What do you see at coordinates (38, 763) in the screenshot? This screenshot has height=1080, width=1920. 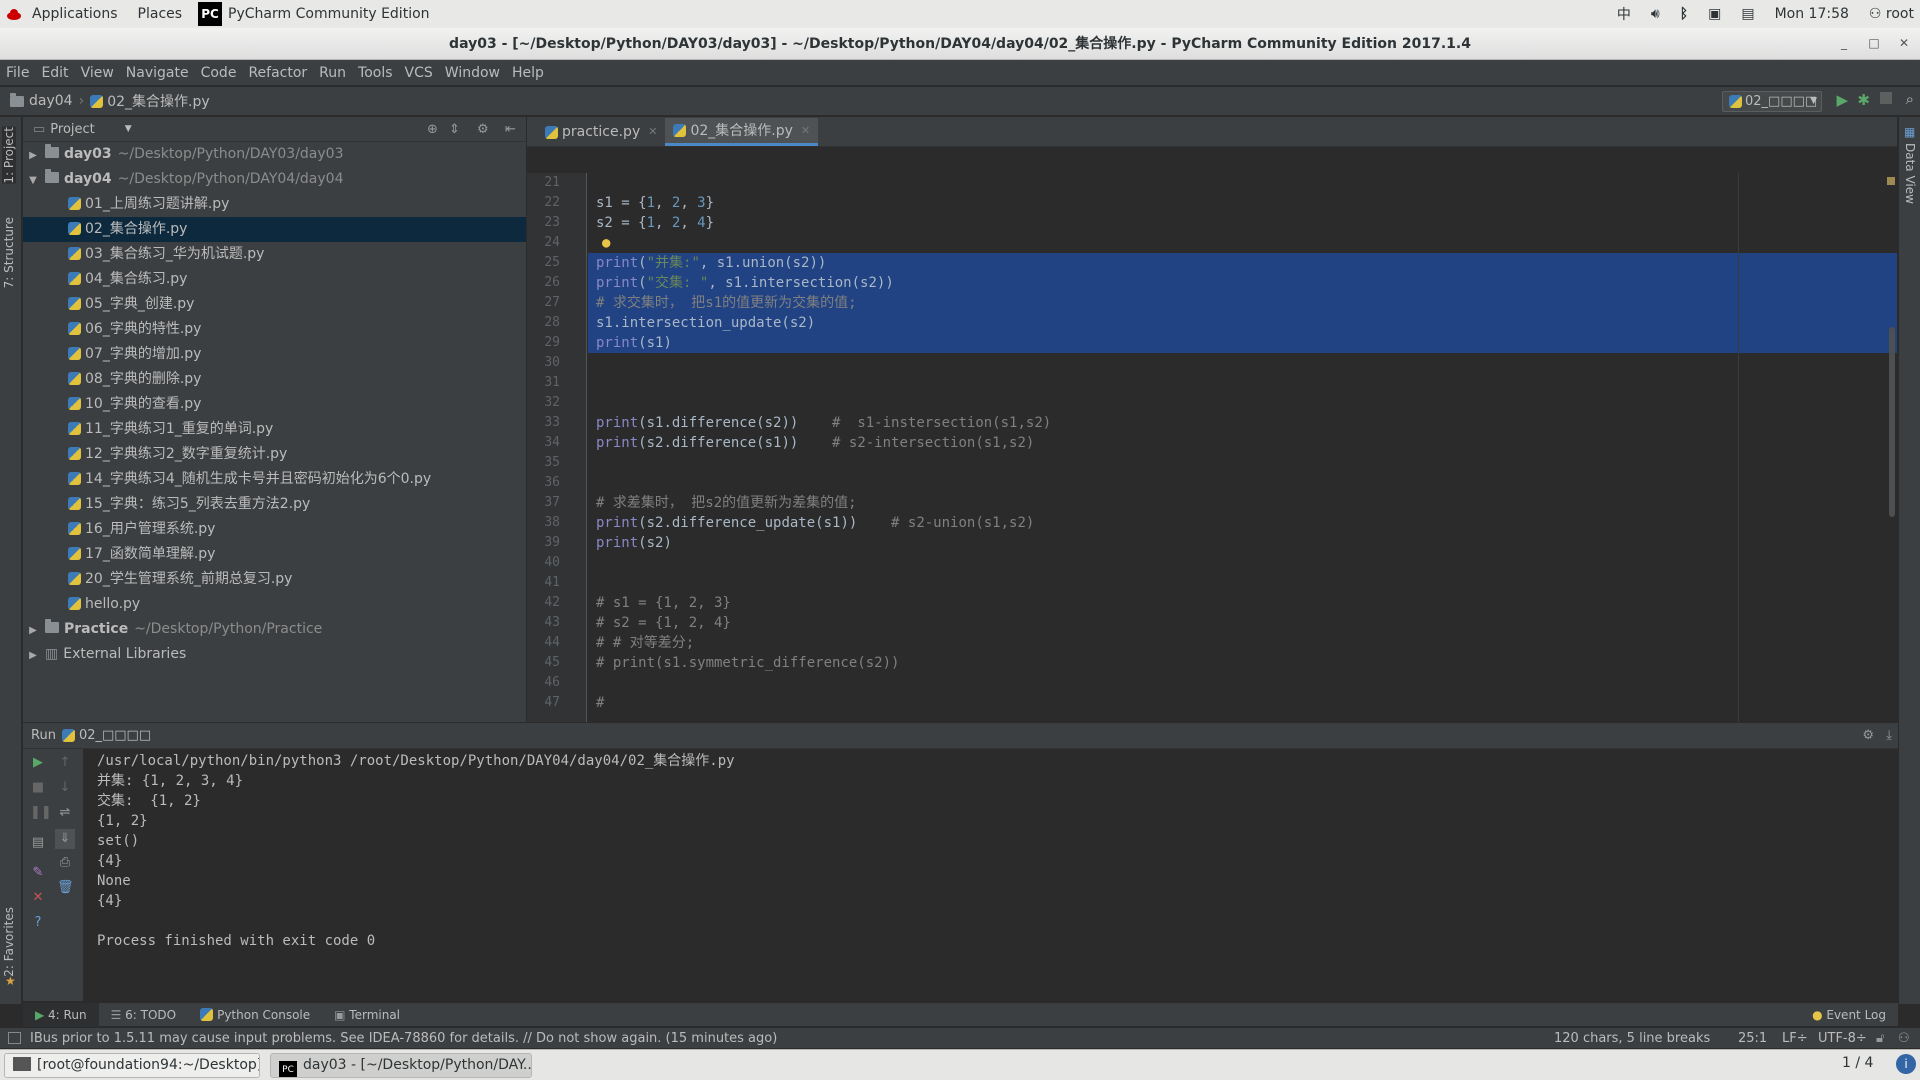 I see `rerun-icon: ▶` at bounding box center [38, 763].